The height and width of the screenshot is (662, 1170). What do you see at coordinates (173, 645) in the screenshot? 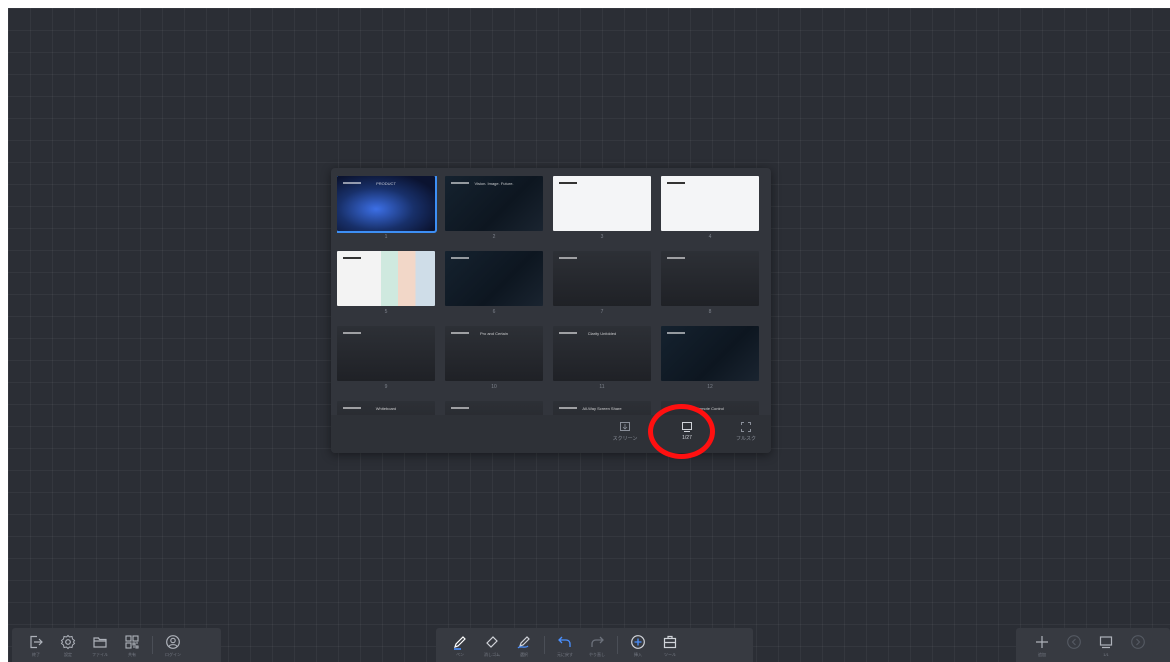
I see `account-button: ログイン` at bounding box center [173, 645].